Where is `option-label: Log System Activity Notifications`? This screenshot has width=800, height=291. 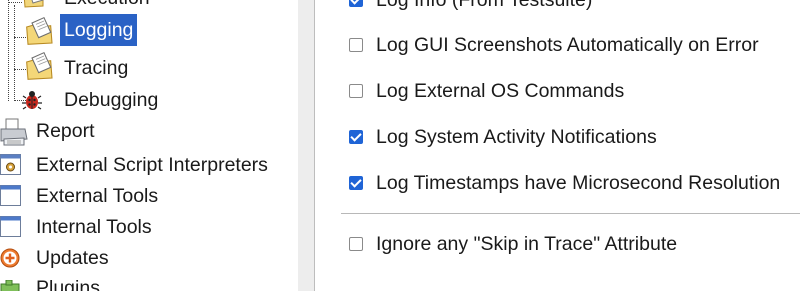 option-label: Log System Activity Notifications is located at coordinates (516, 137).